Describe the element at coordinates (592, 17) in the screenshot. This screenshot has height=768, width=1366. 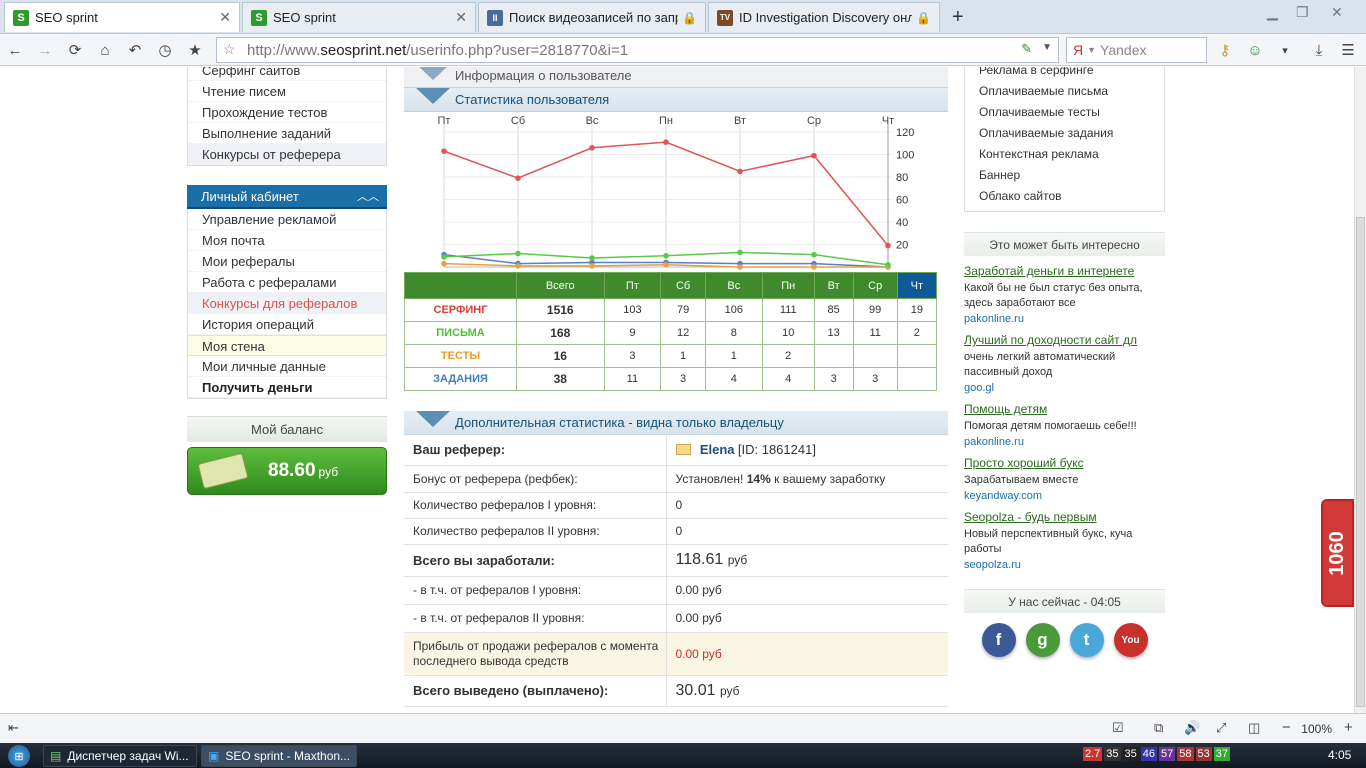
I see `tab-video-search: II Поиск видеозаписей по запро... 🔒` at that location.